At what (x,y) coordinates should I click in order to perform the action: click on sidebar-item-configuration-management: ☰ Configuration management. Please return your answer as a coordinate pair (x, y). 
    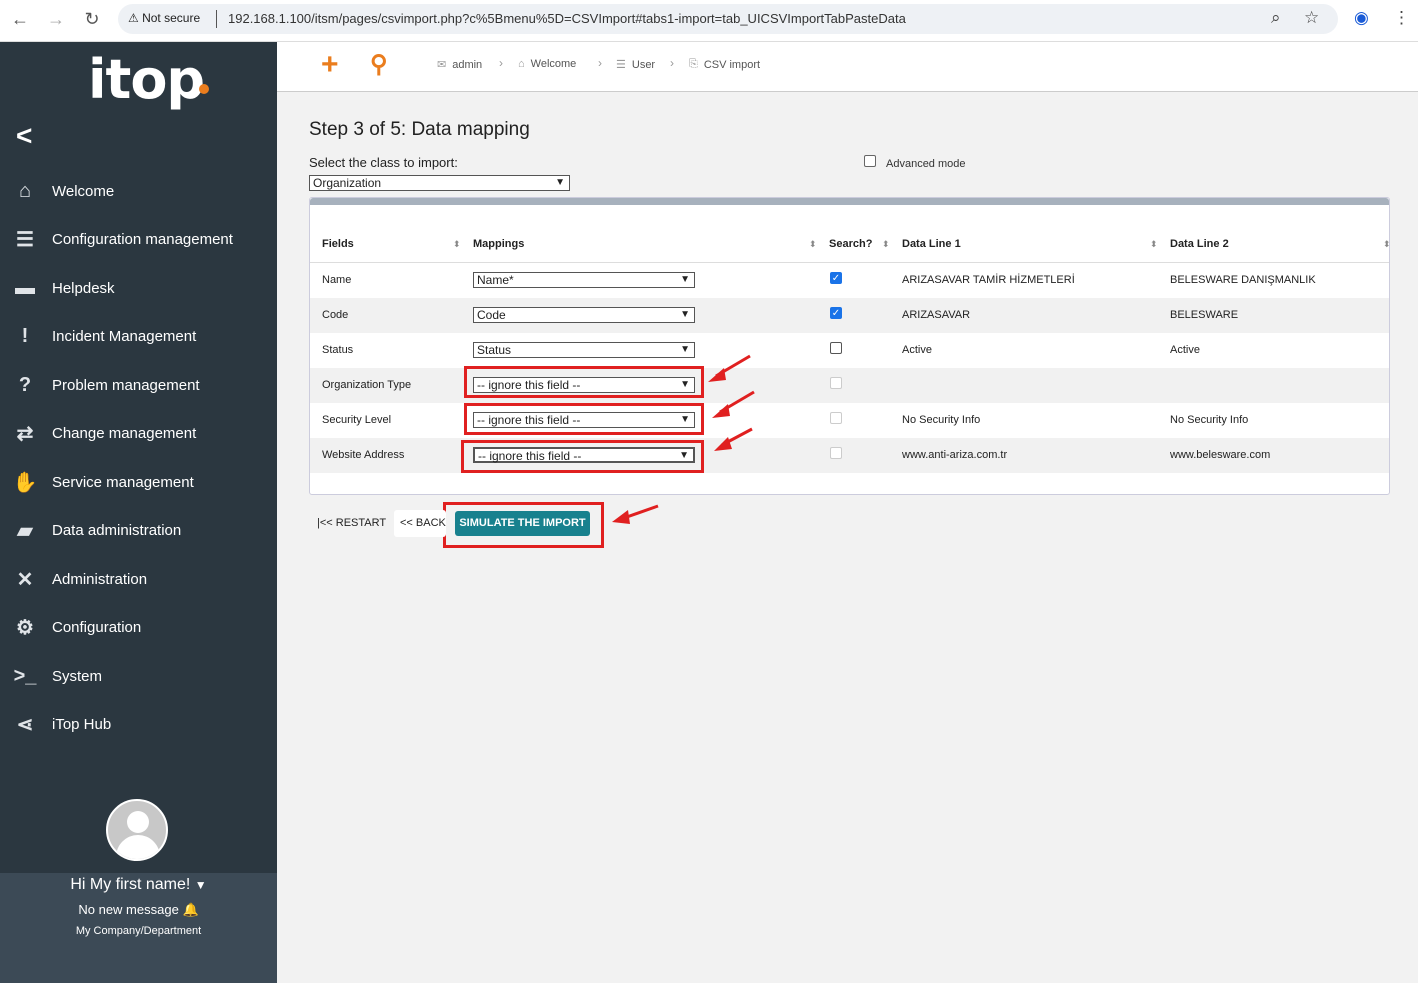
    Looking at the image, I should click on (138, 240).